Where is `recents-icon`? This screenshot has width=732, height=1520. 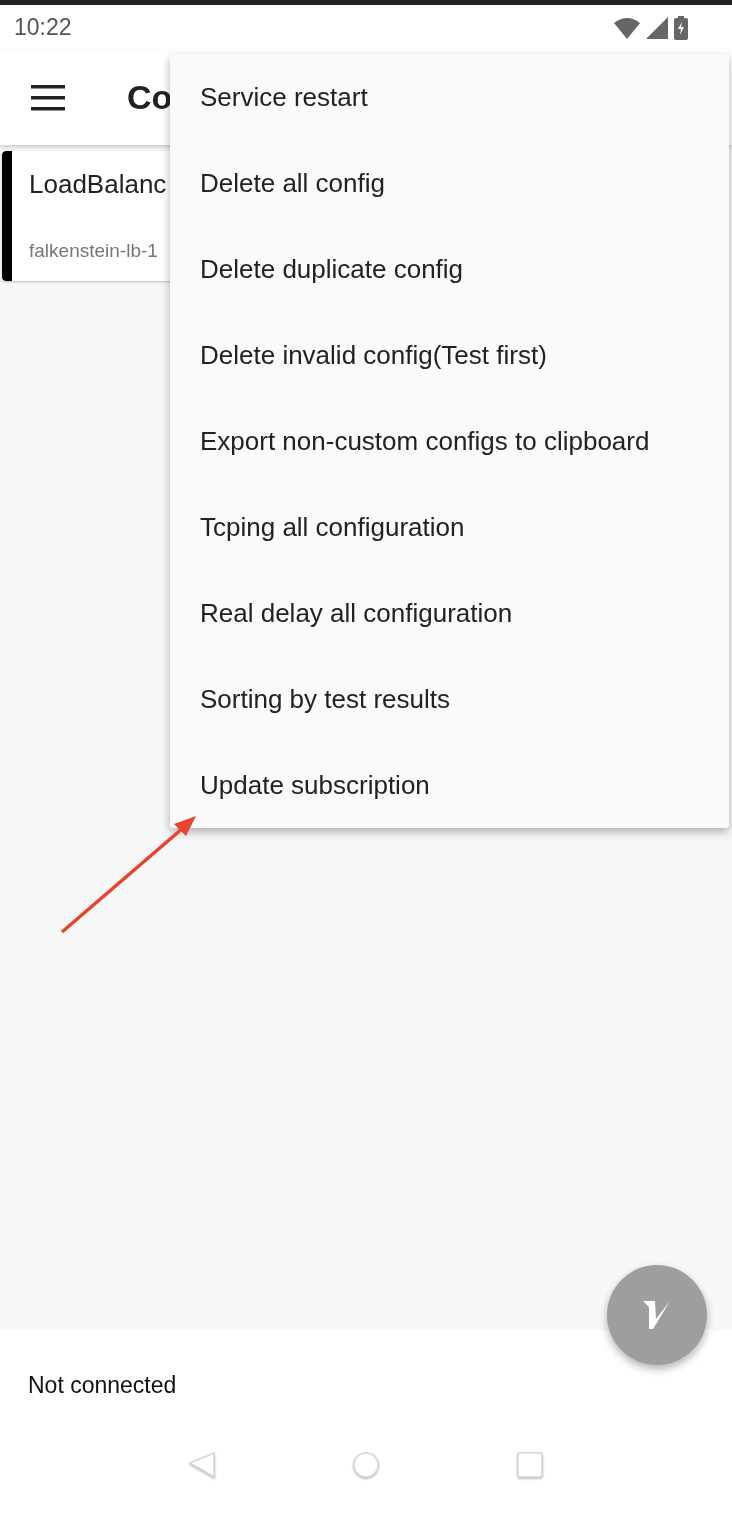
recents-icon is located at coordinates (530, 1465).